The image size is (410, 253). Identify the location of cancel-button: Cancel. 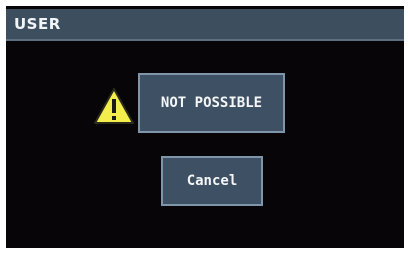
(212, 181).